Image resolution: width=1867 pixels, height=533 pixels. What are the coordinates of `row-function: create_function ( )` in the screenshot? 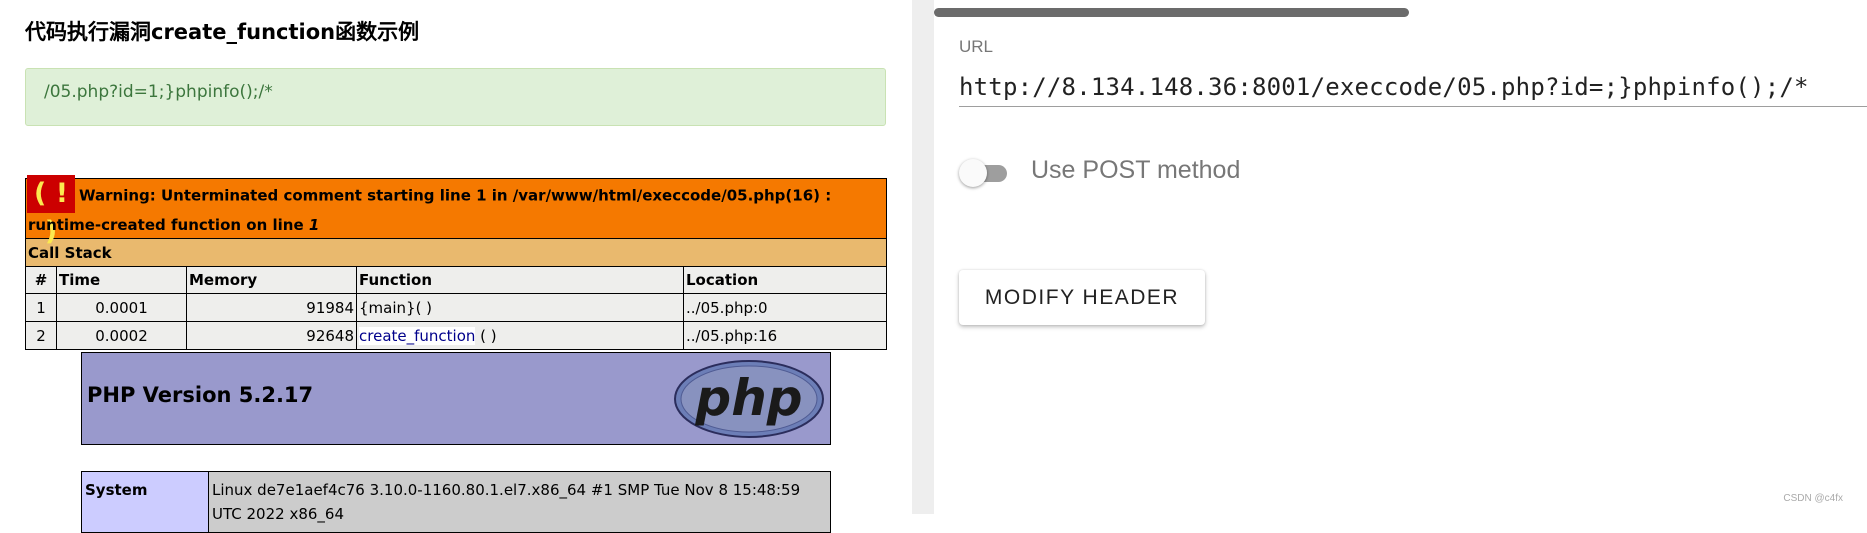 It's located at (520, 335).